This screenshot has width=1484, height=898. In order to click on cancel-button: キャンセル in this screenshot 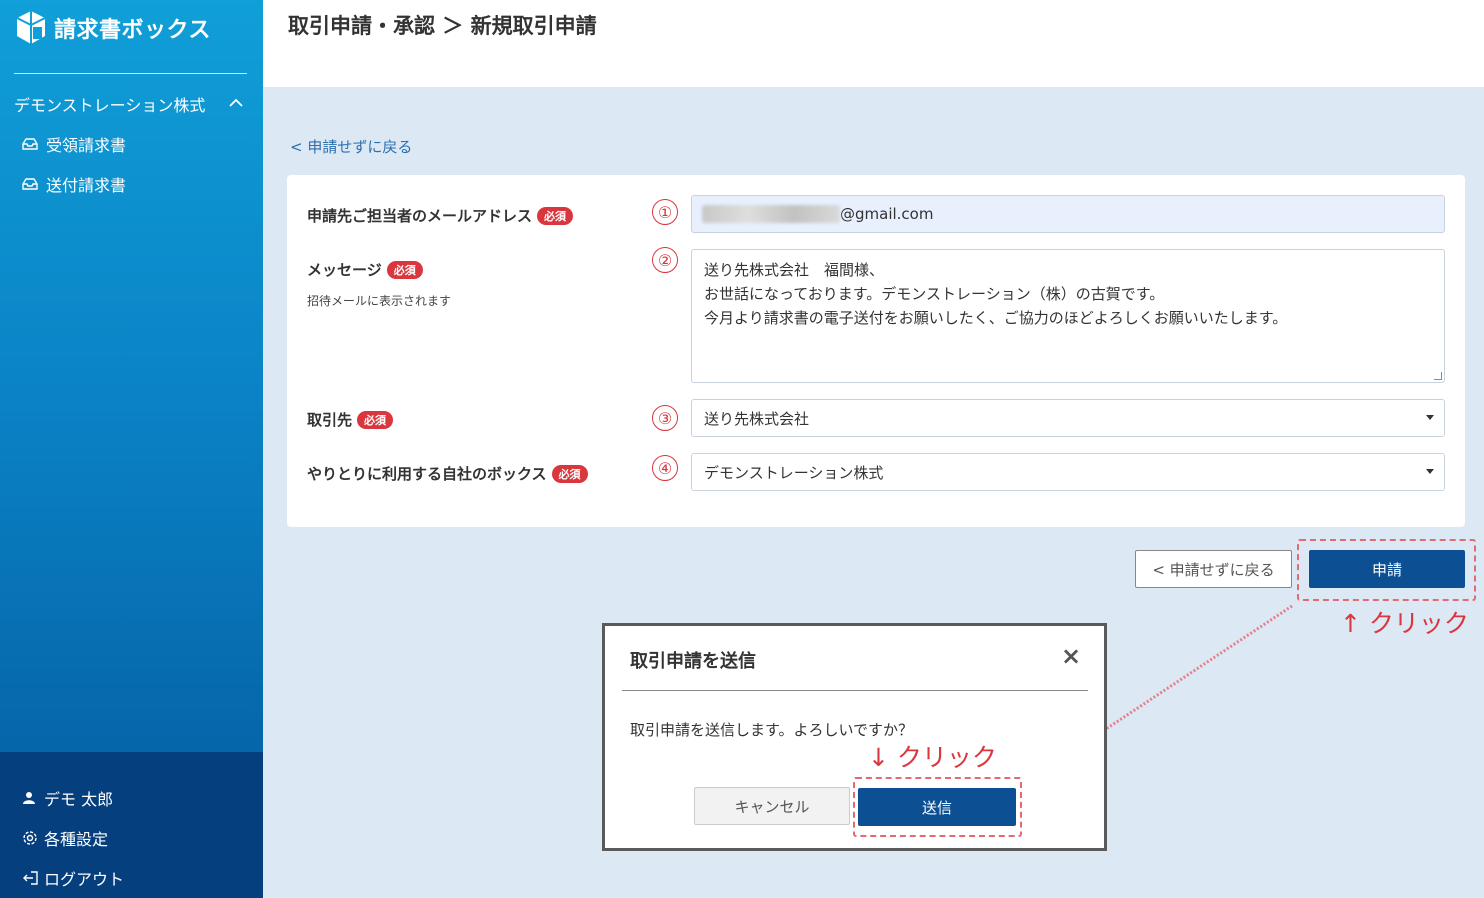, I will do `click(772, 806)`.